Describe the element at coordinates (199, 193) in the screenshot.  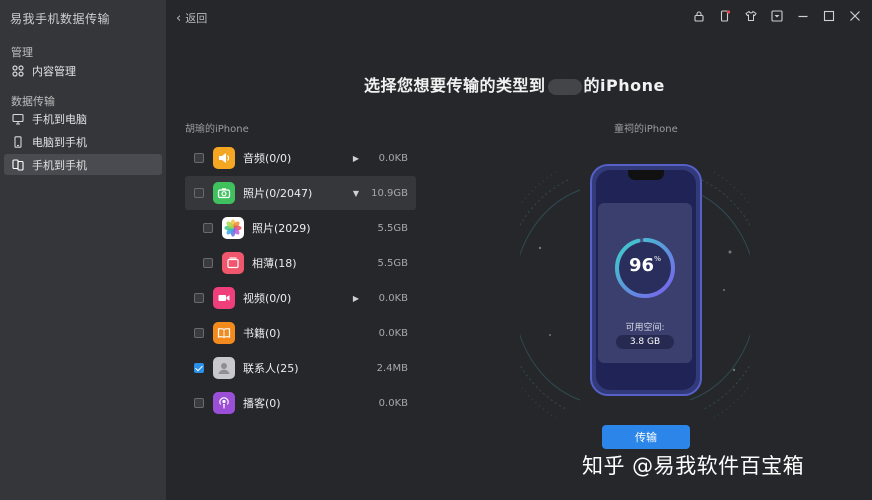
I see `checkbox-photos` at that location.